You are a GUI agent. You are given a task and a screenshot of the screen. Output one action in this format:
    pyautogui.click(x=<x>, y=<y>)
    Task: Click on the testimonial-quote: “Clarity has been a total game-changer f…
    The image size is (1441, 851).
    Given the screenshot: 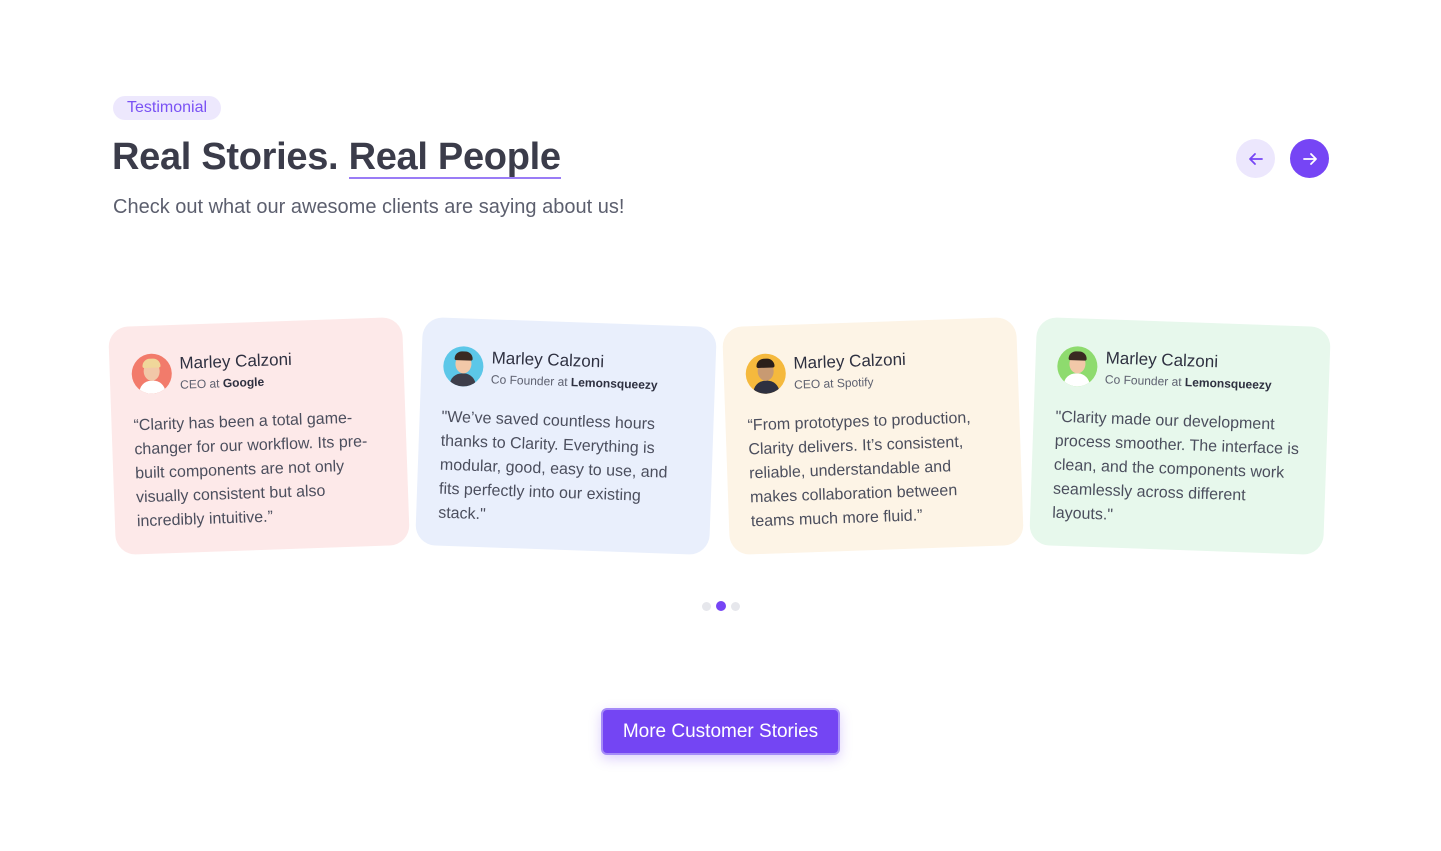 What is the action you would take?
    pyautogui.click(x=250, y=470)
    